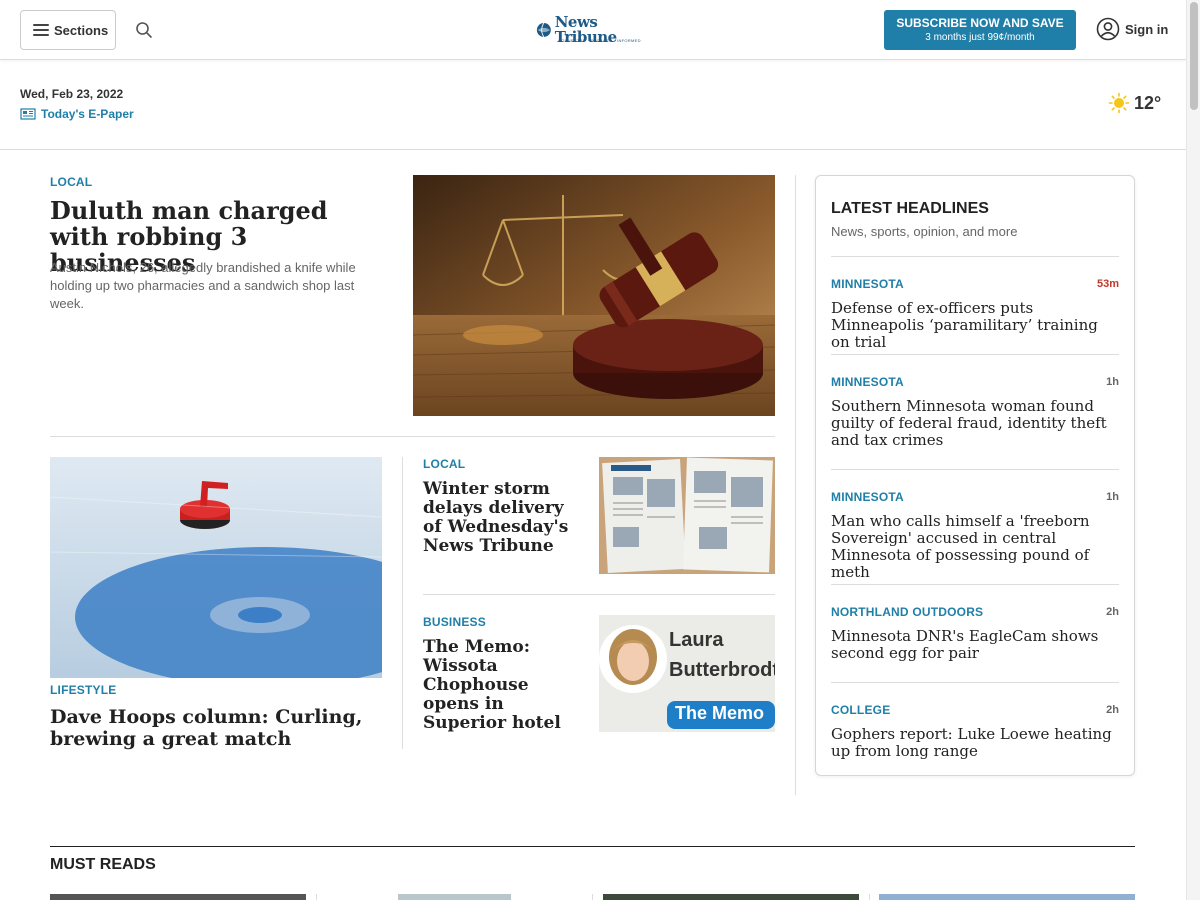 This screenshot has height=900, width=1200. What do you see at coordinates (1108, 29) in the screenshot?
I see `user-account-icon` at bounding box center [1108, 29].